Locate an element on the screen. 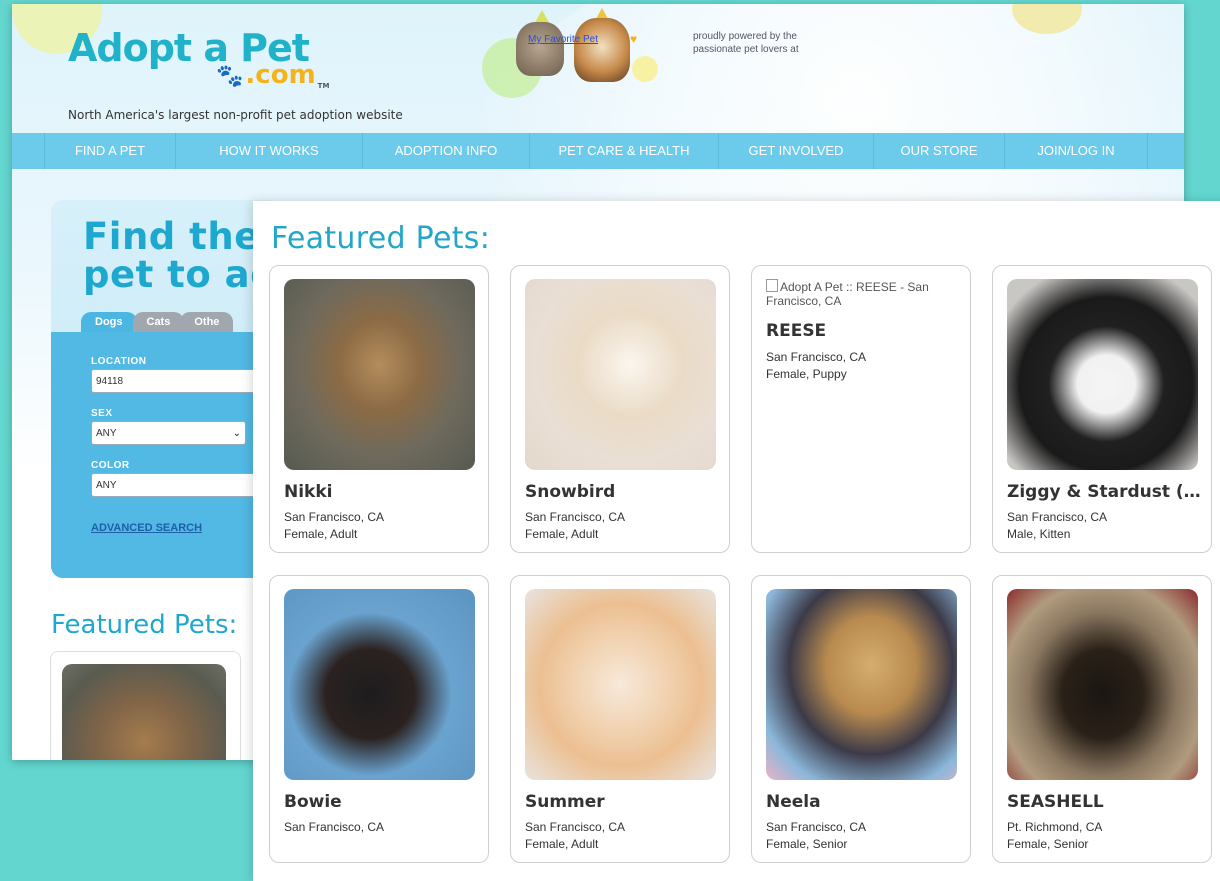 The width and height of the screenshot is (1220, 881). pet-type-tabs: Dogs Cats Othe is located at coordinates (157, 322).